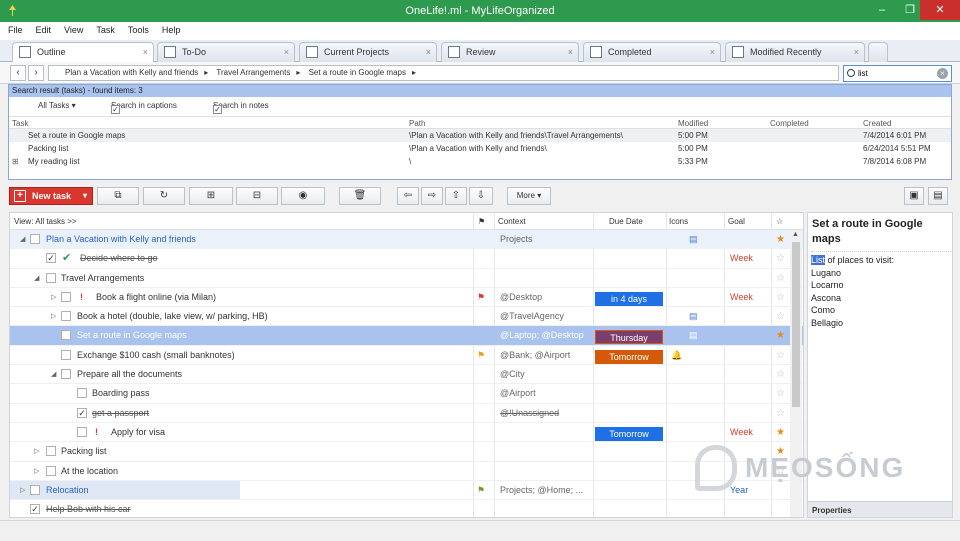  What do you see at coordinates (882, 10) in the screenshot?
I see `minimize-button: –` at bounding box center [882, 10].